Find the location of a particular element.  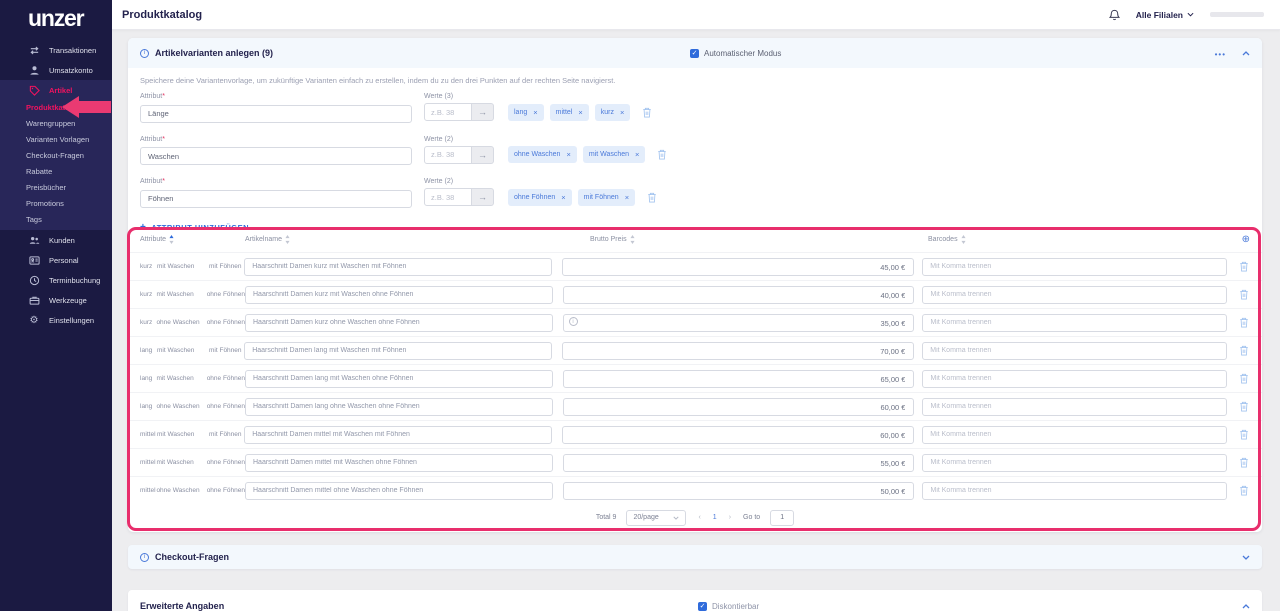

diskontierbar-checkbox is located at coordinates (702, 606).